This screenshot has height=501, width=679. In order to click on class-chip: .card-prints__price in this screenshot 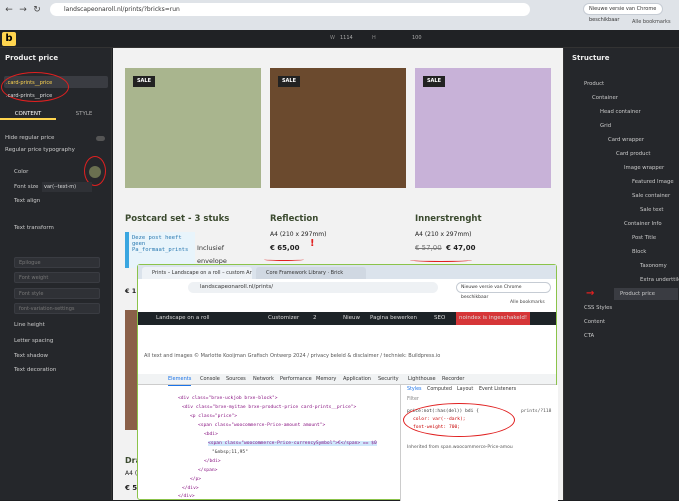, I will do `click(29, 96)`.